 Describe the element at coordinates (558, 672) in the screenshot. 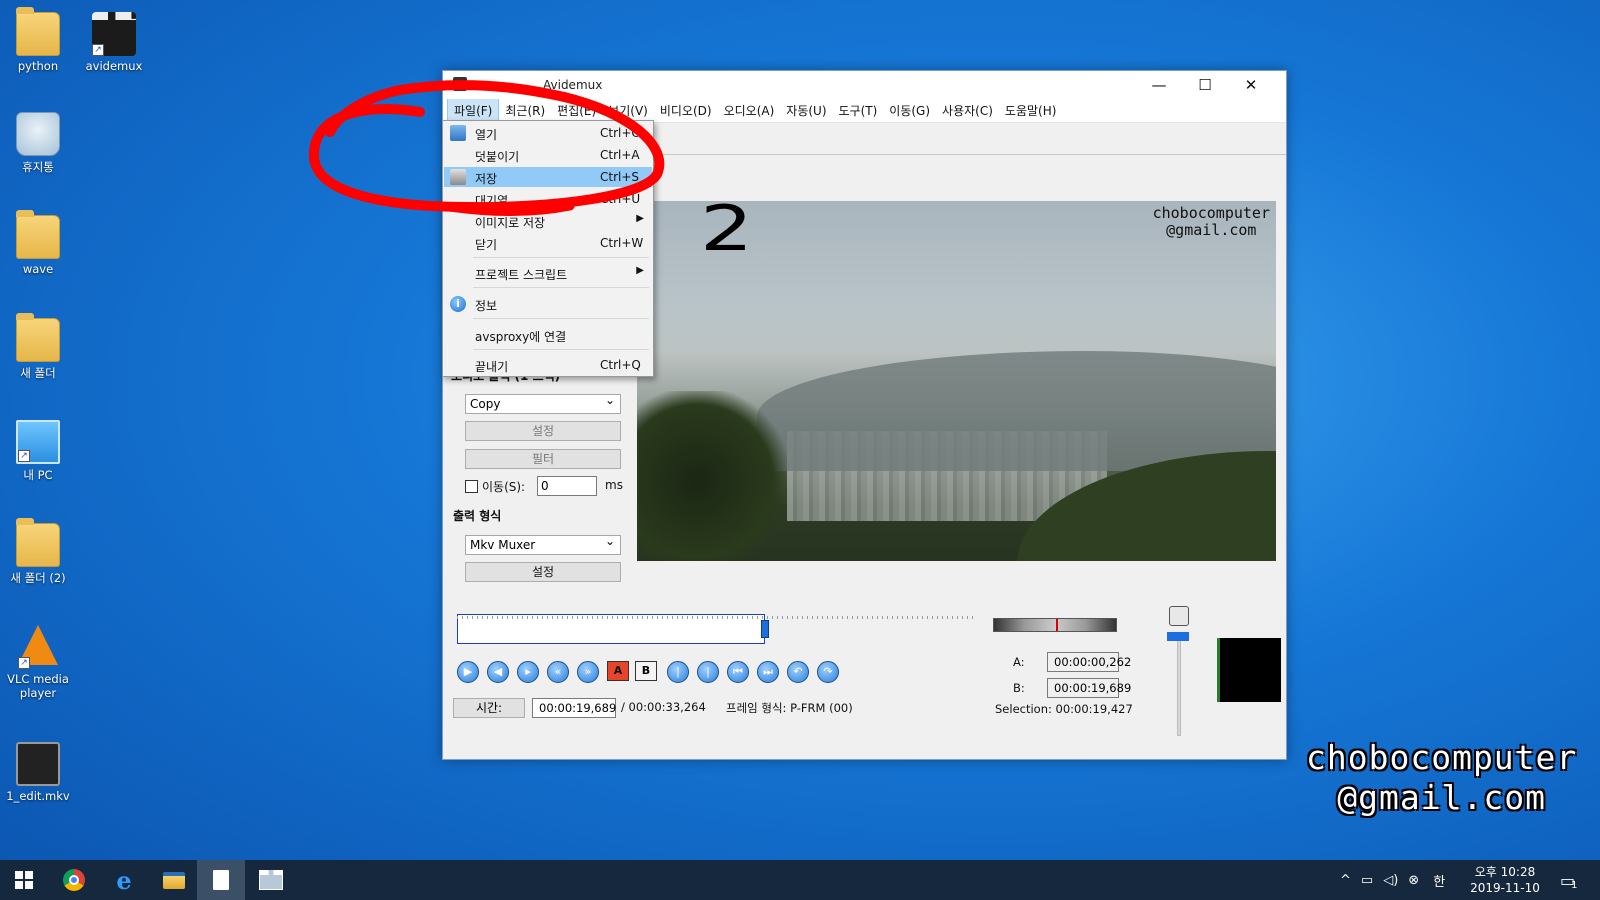

I see `prev-keyframe-button: «` at that location.